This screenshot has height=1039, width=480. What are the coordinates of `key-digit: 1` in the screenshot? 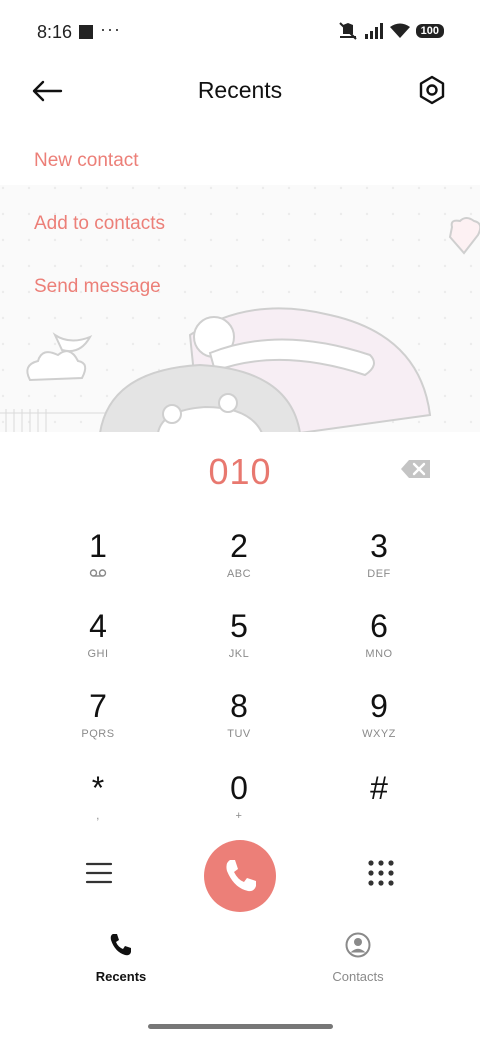 It's located at (98, 546).